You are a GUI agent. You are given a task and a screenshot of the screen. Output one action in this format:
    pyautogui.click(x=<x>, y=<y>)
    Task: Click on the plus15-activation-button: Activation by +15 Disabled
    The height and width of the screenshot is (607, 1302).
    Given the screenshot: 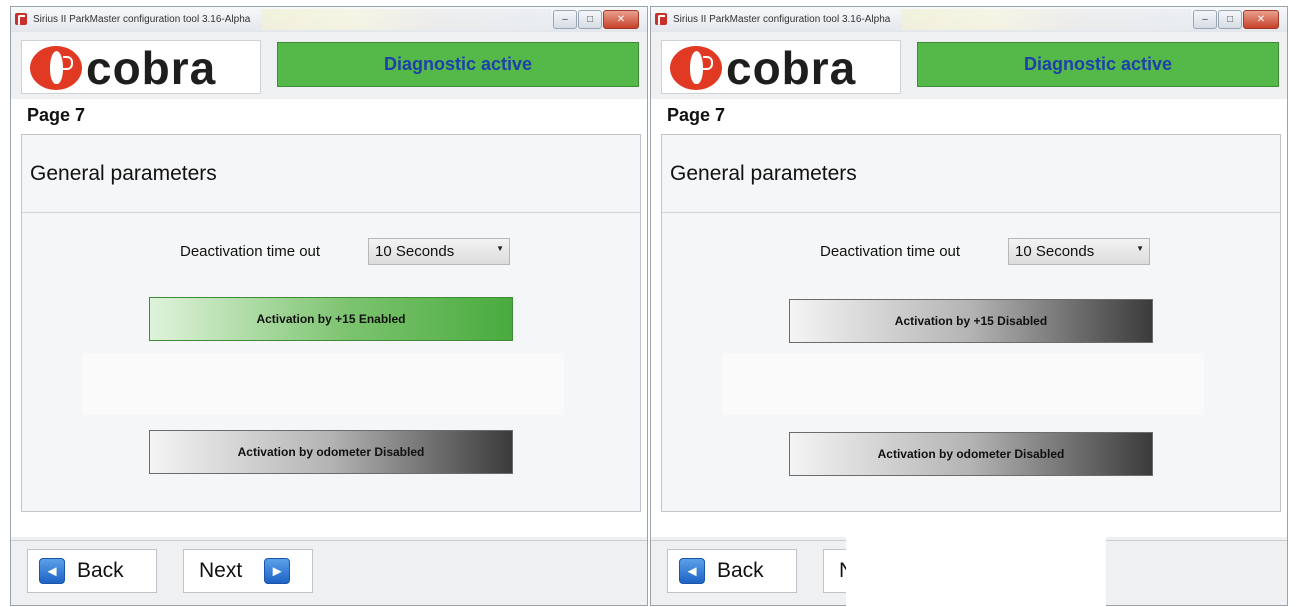 What is the action you would take?
    pyautogui.click(x=971, y=321)
    